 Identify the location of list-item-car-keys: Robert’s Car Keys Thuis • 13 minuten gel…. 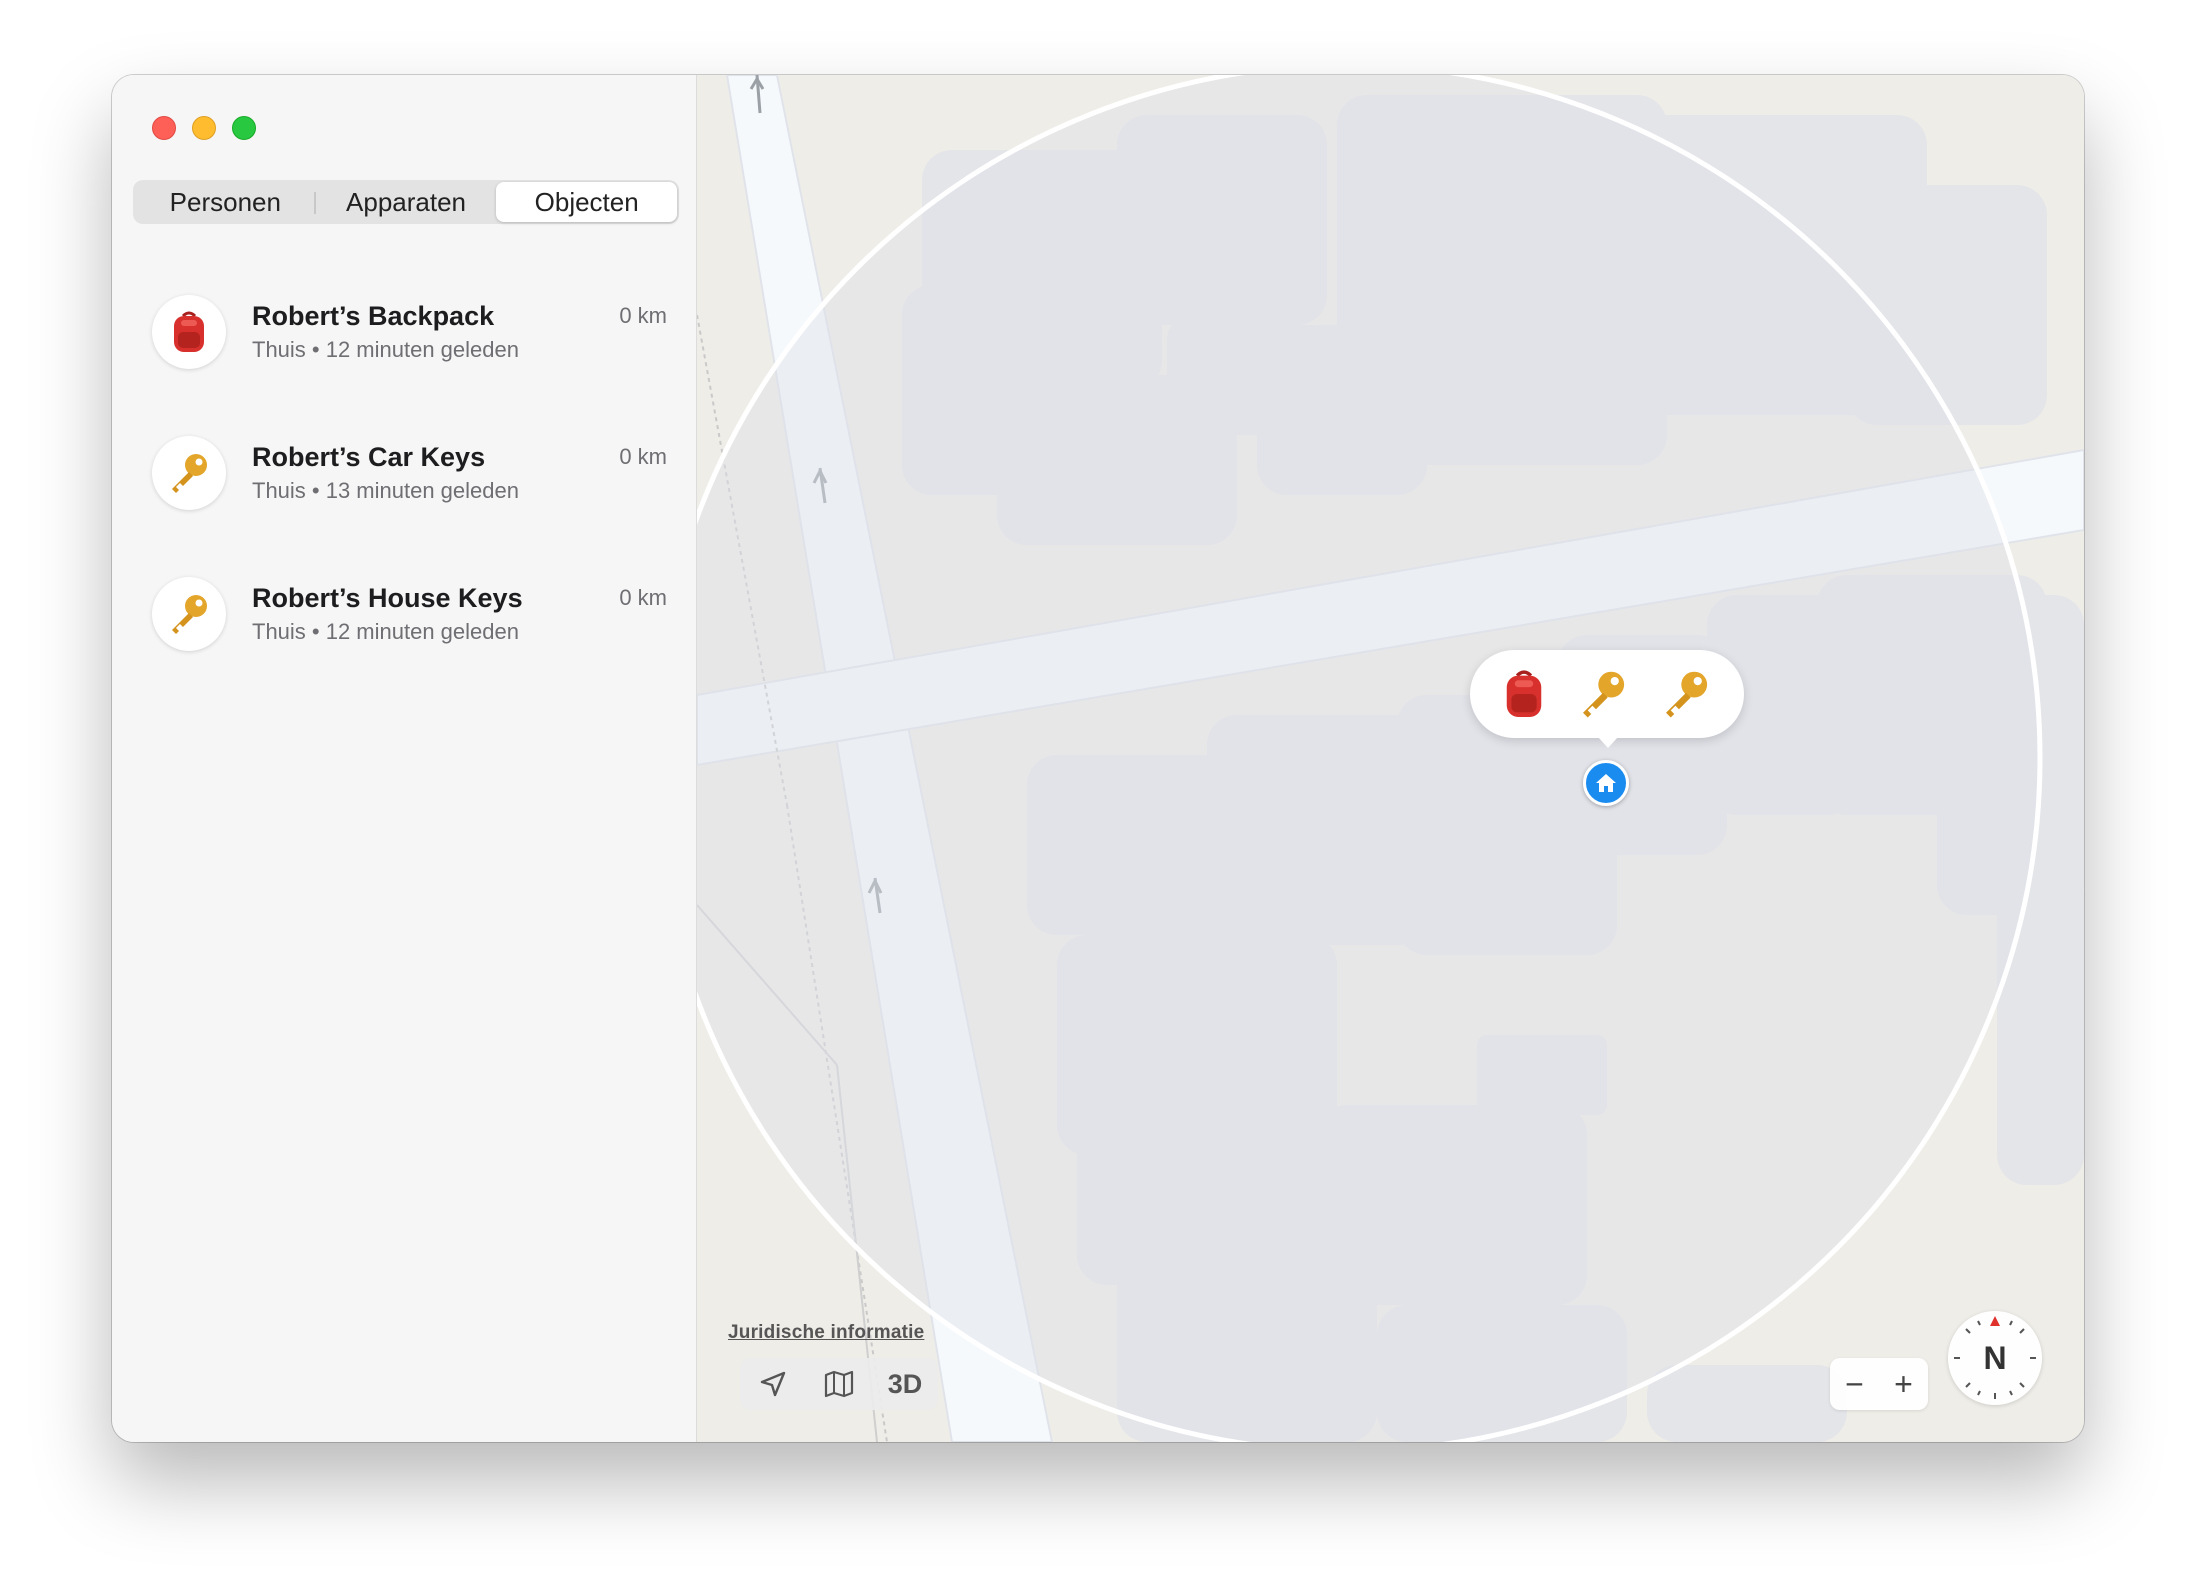
(404, 506).